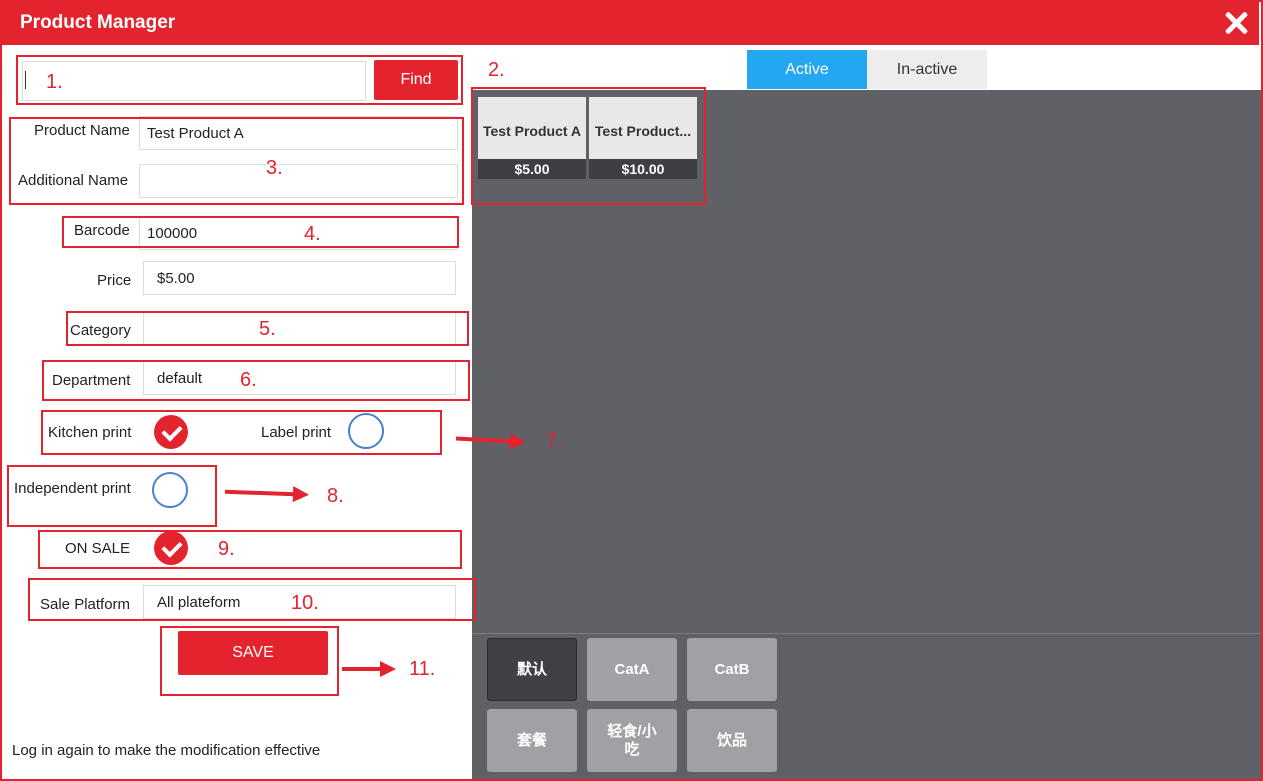 The width and height of the screenshot is (1263, 781). Describe the element at coordinates (98, 22) in the screenshot. I see `window-title: Product Manager` at that location.